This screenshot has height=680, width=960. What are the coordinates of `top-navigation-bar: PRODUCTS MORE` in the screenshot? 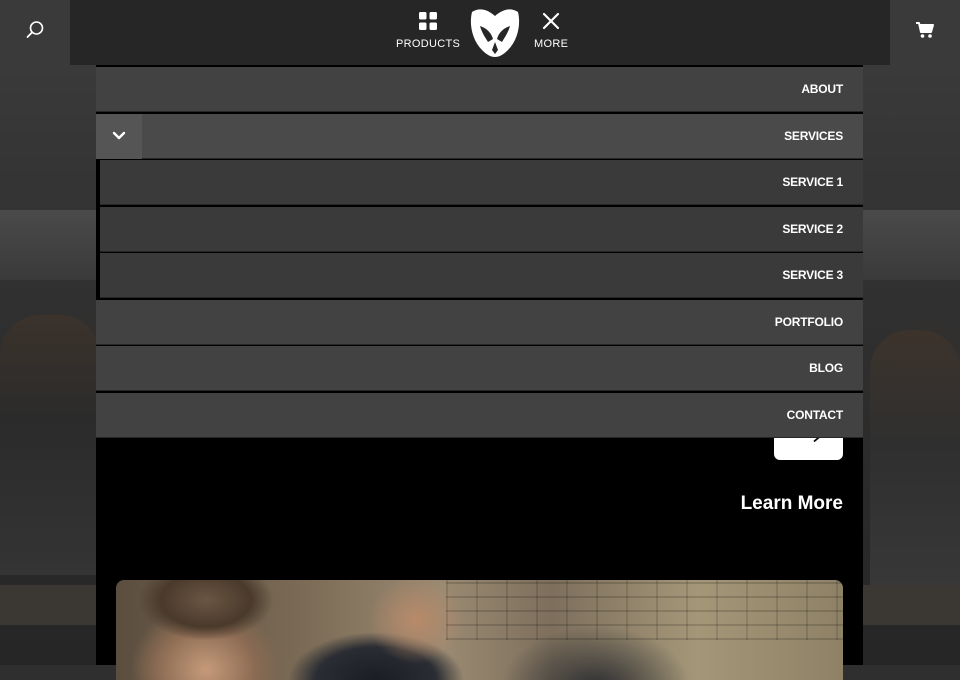 It's located at (480, 32).